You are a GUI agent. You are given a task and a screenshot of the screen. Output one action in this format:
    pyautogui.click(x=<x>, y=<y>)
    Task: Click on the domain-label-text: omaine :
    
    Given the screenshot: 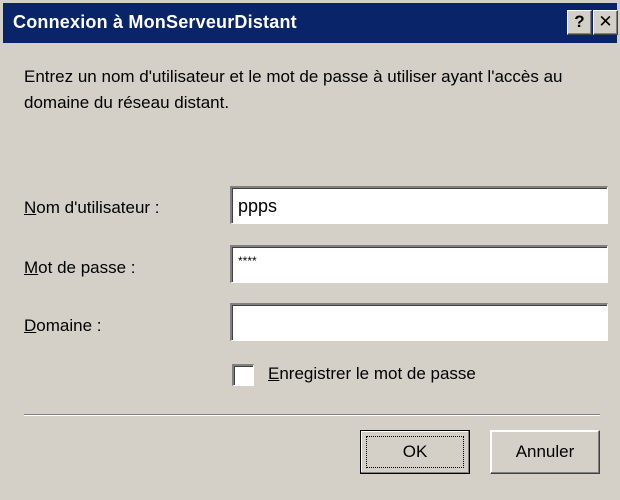 What is the action you would take?
    pyautogui.click(x=69, y=325)
    